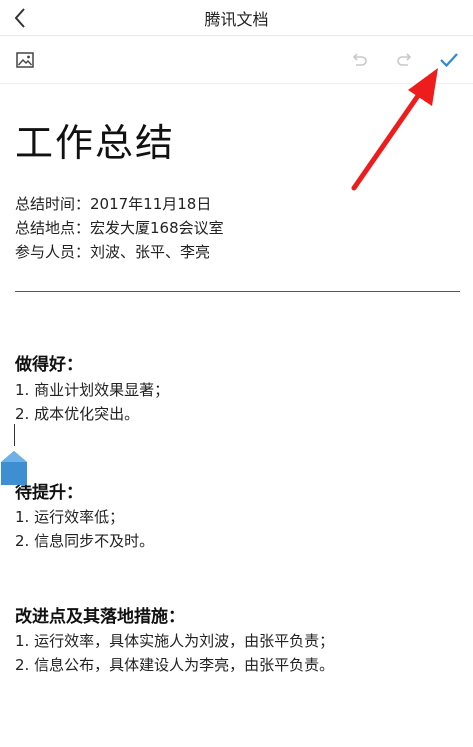  I want to click on list-item: 1. 运行效率，具体实施人为刘波，由张平负责；, so click(175, 641).